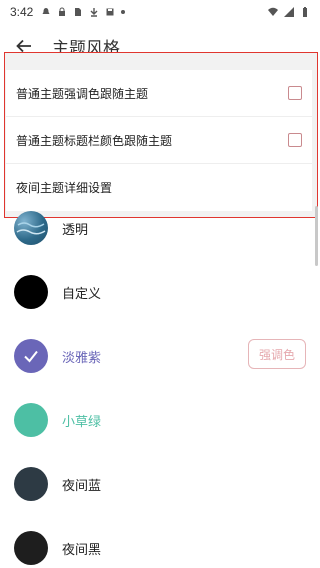 This screenshot has height=568, width=320. Describe the element at coordinates (64, 188) in the screenshot. I see `setting-label: 夜间主题详细设置` at that location.